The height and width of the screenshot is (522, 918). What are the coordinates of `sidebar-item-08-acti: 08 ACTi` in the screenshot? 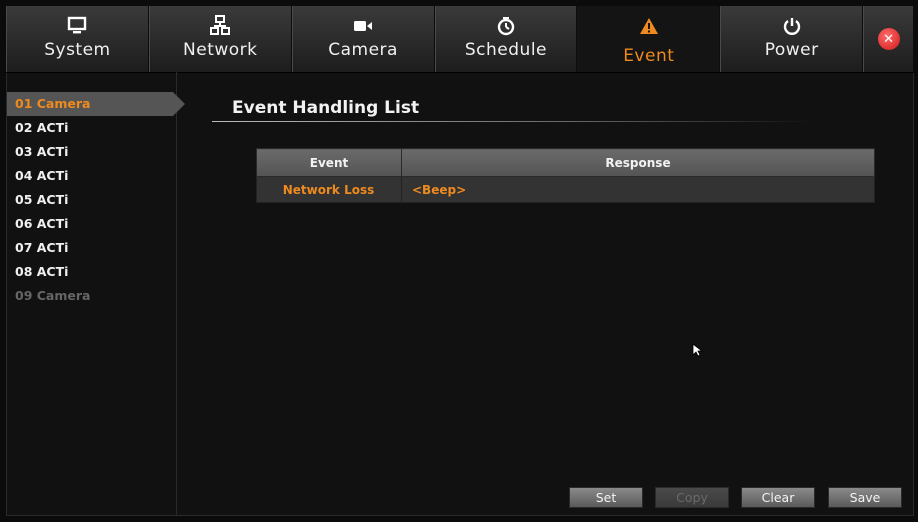 It's located at (91, 272).